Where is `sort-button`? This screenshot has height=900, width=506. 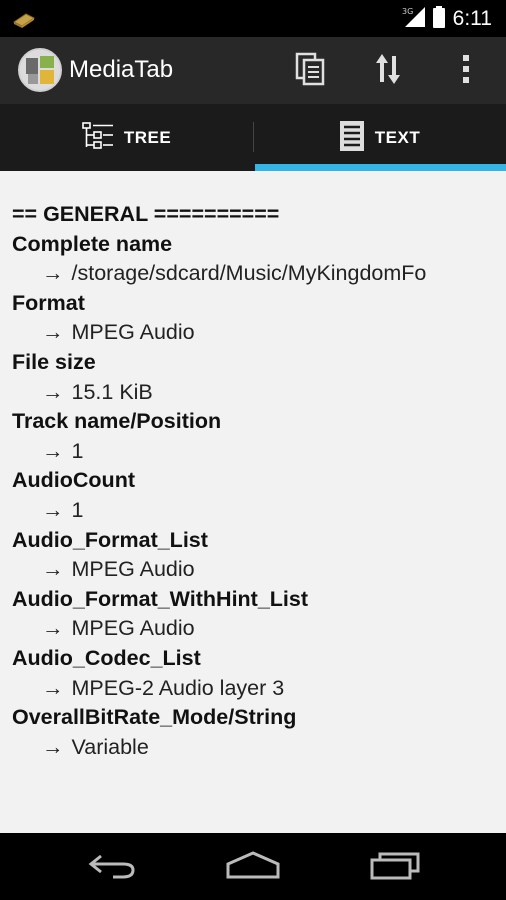 sort-button is located at coordinates (388, 71).